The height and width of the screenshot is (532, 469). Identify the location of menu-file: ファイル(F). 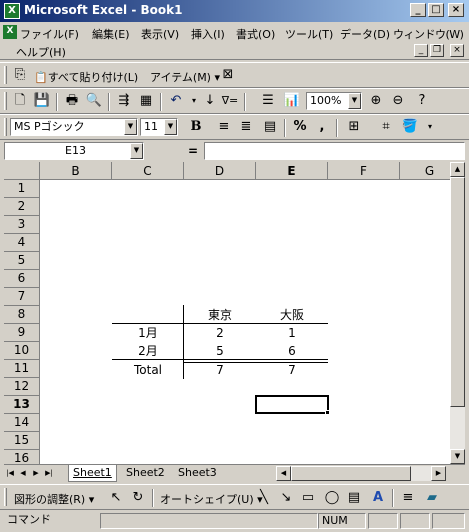
(49, 34).